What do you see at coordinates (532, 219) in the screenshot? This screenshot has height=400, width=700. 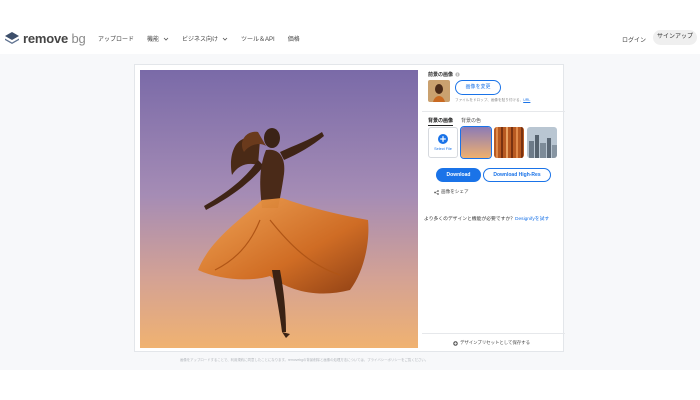 I see `designify-link: Designifyを試す` at bounding box center [532, 219].